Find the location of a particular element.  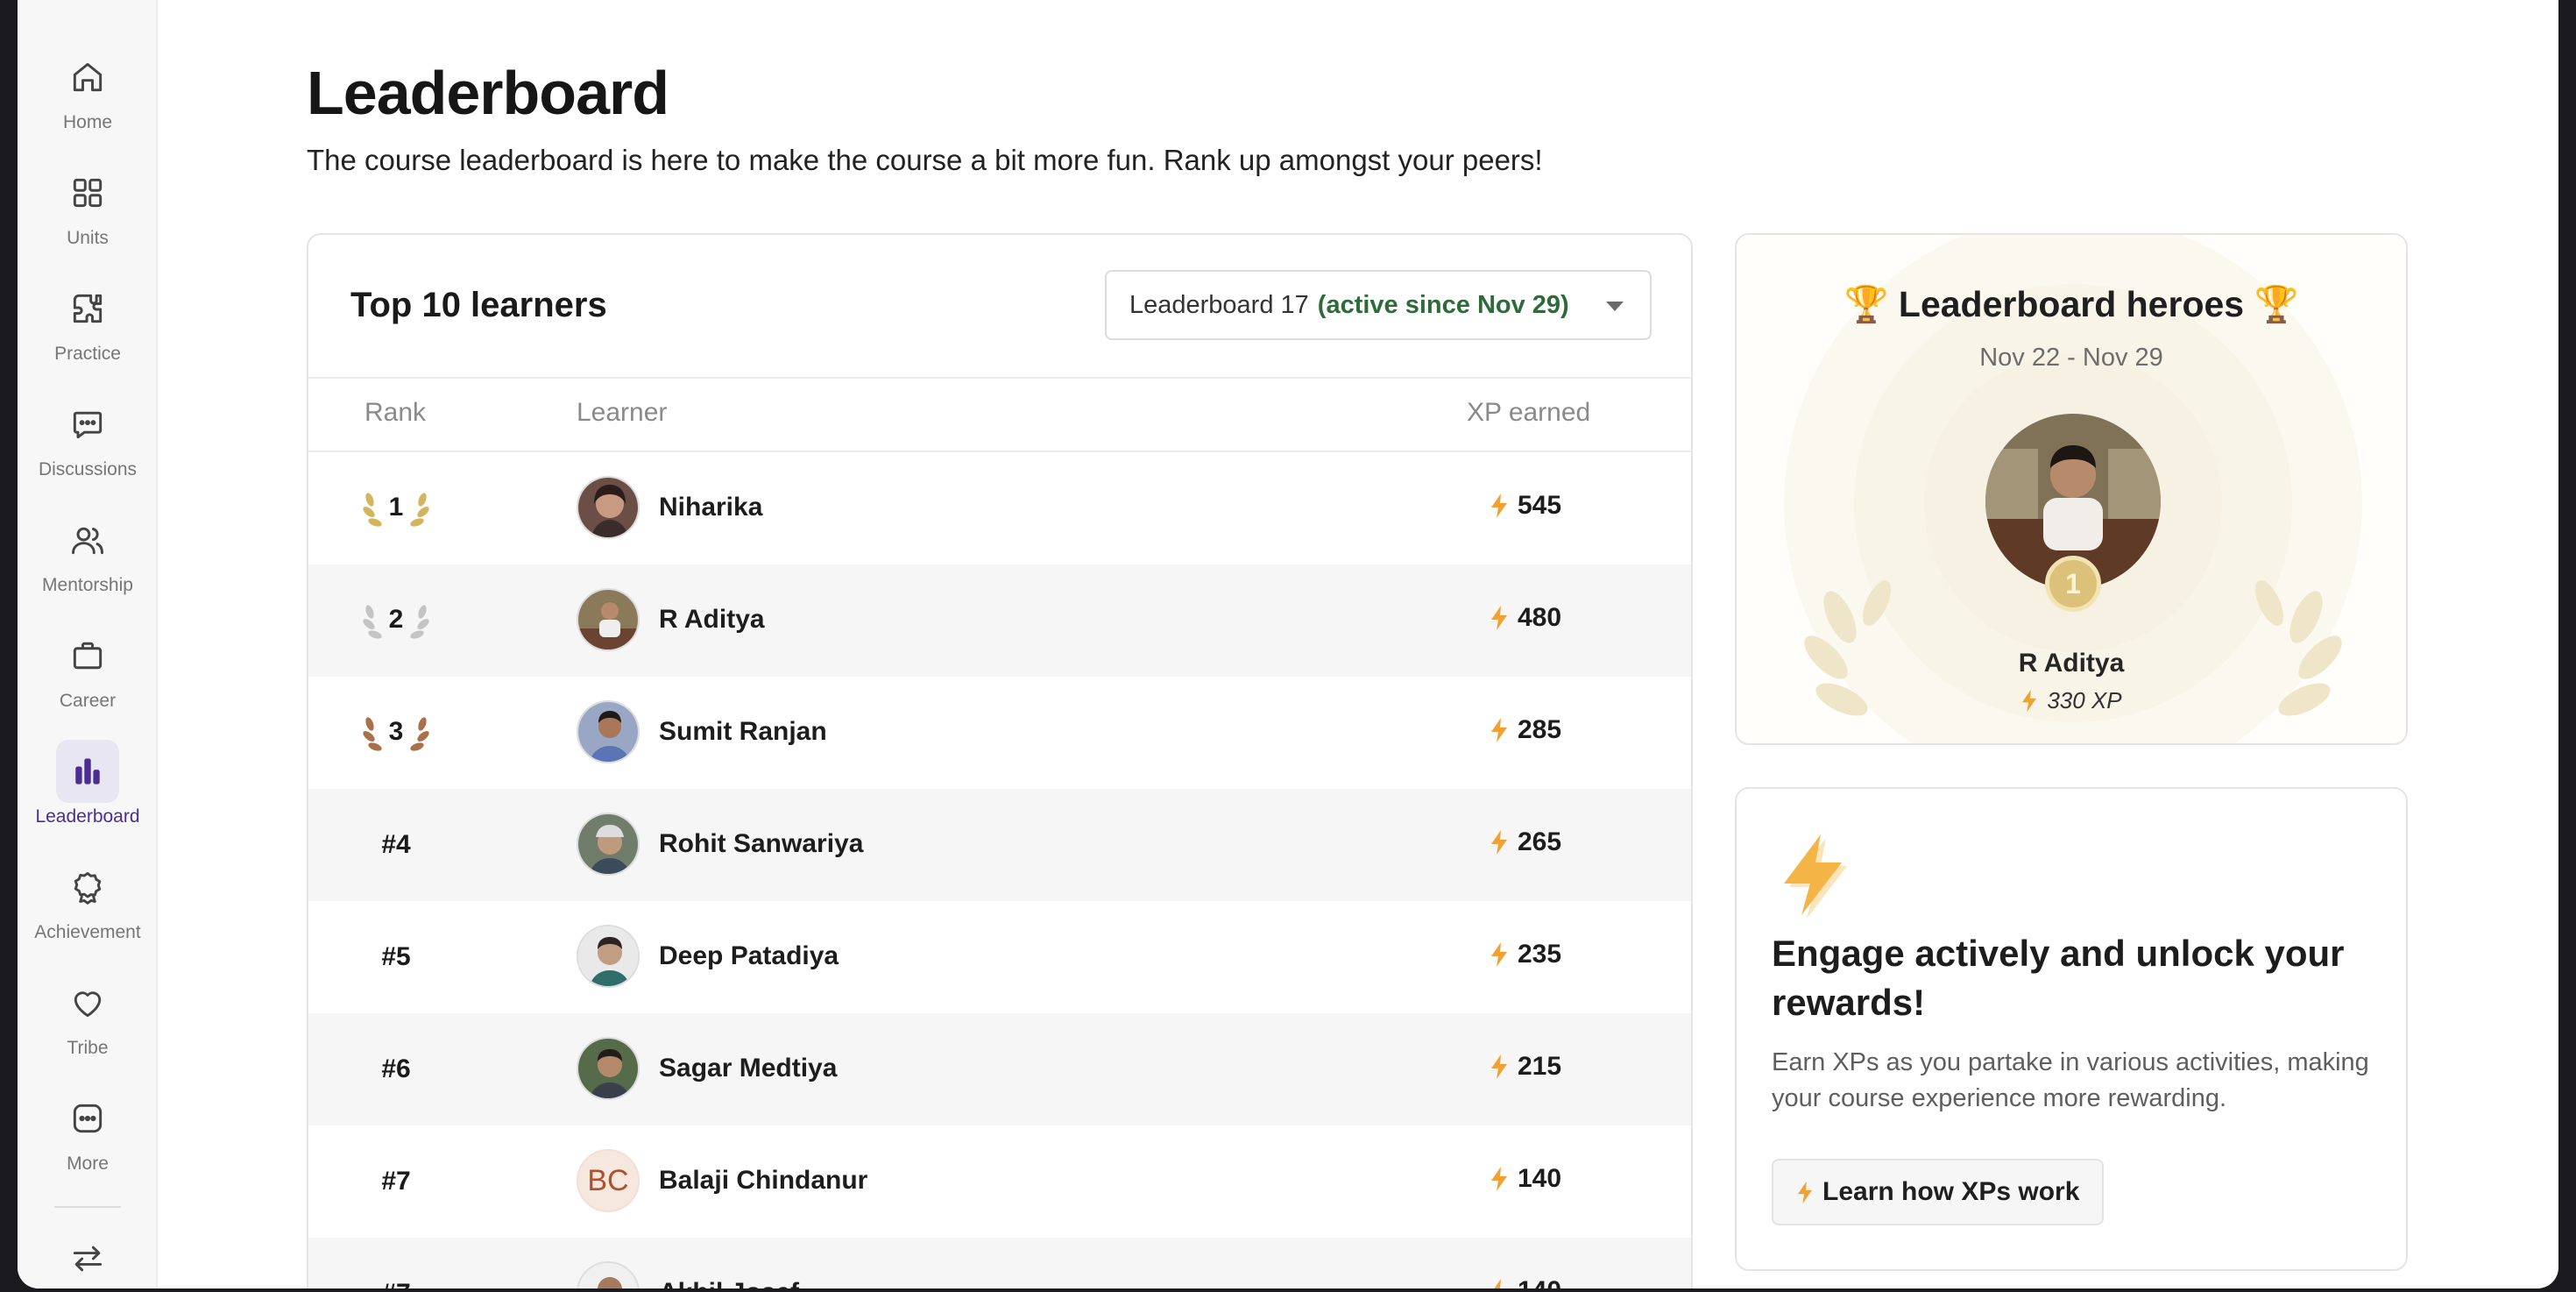

xp-number: 545 is located at coordinates (1540, 506).